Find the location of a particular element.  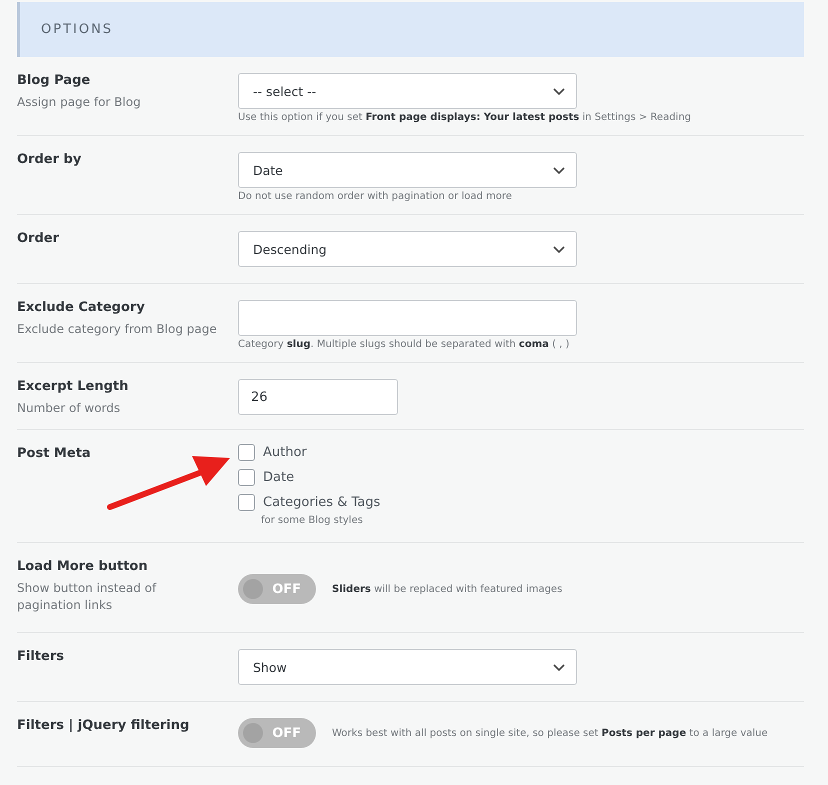

option-label: Filters is located at coordinates (41, 656).